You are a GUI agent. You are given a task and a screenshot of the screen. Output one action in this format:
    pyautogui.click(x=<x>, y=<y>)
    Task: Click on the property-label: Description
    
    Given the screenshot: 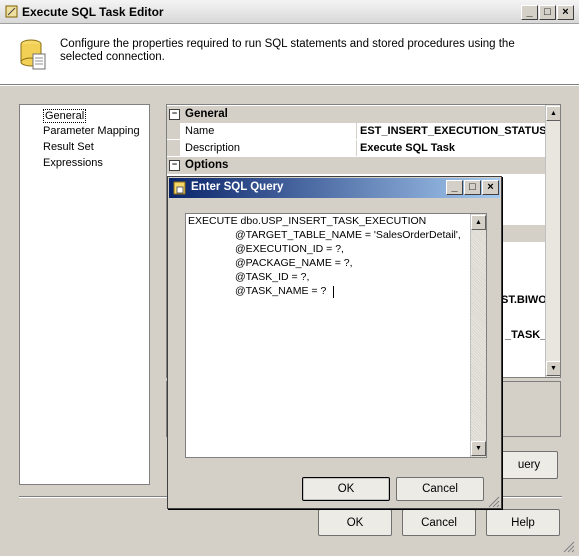 What is the action you would take?
    pyautogui.click(x=213, y=148)
    